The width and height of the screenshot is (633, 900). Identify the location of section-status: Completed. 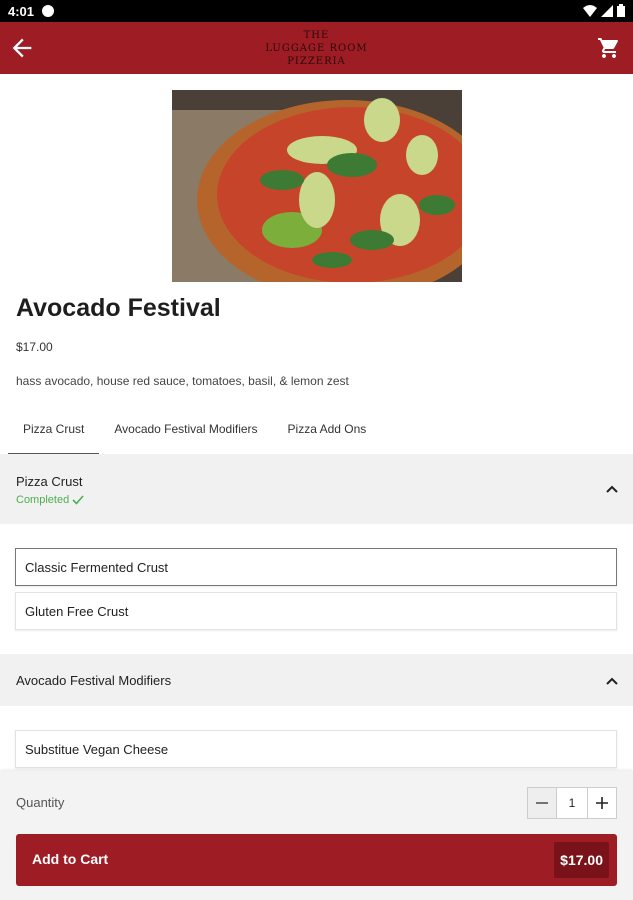
(50, 500).